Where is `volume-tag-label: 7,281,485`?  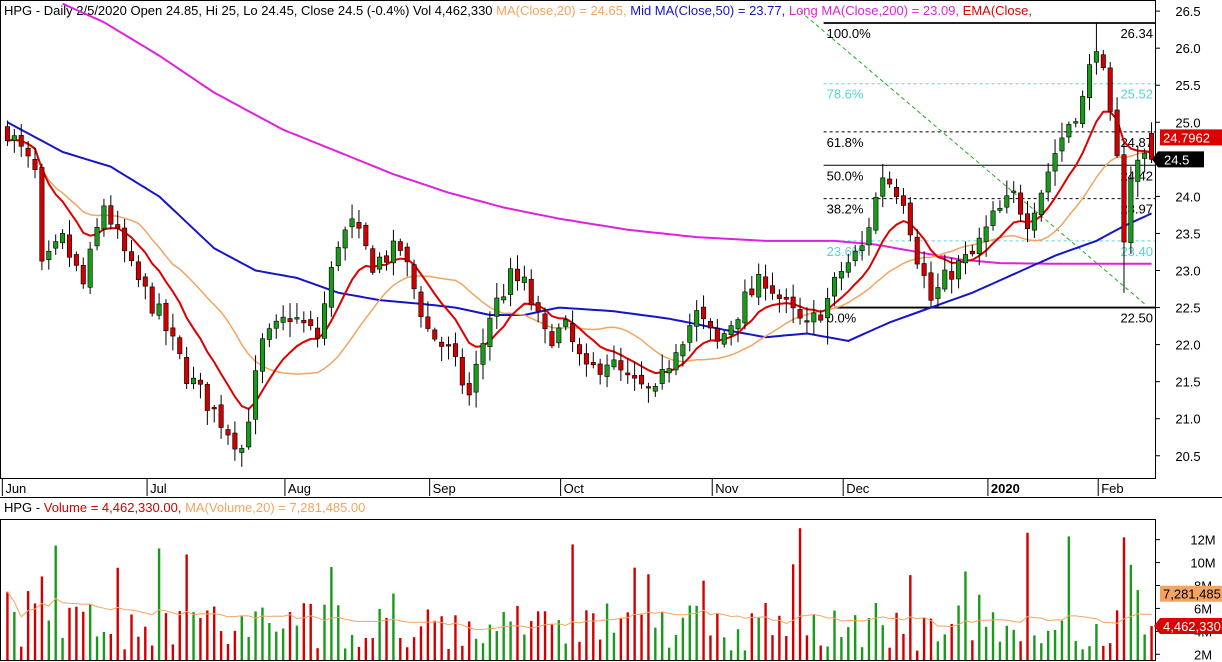
volume-tag-label: 7,281,485 is located at coordinates (1192, 594).